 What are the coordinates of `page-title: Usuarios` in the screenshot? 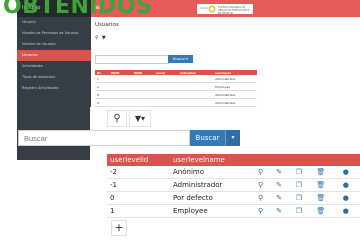 It's located at (107, 25).